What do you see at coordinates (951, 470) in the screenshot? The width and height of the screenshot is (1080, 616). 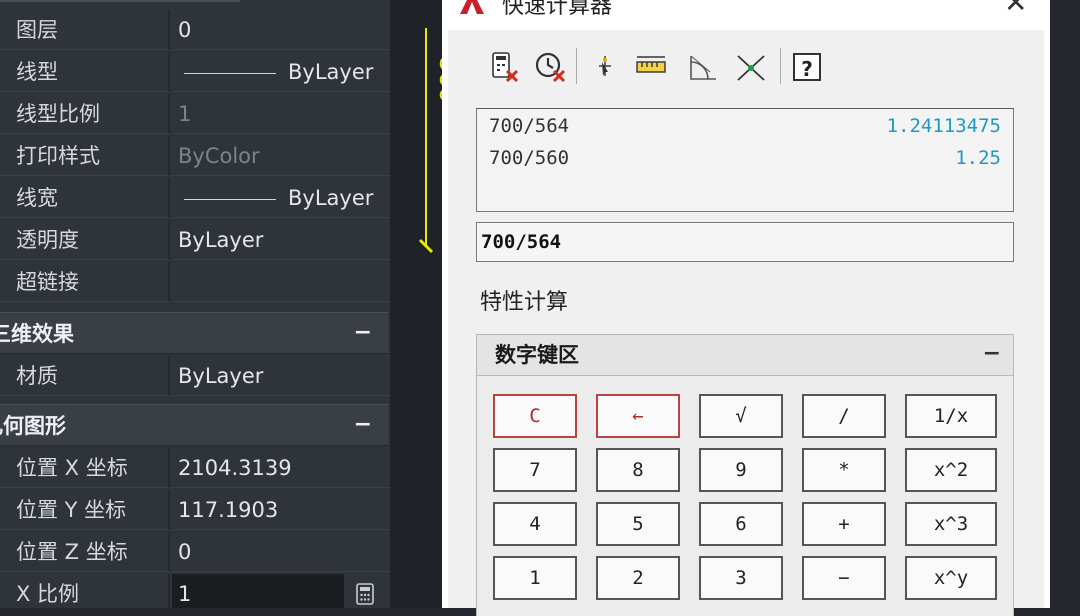 I see `key-square: x^2` at bounding box center [951, 470].